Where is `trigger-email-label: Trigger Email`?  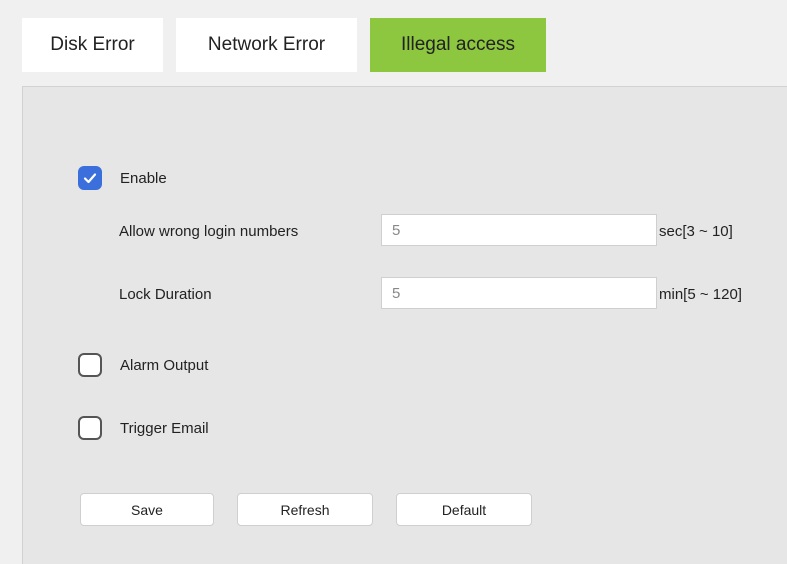
trigger-email-label: Trigger Email is located at coordinates (164, 428).